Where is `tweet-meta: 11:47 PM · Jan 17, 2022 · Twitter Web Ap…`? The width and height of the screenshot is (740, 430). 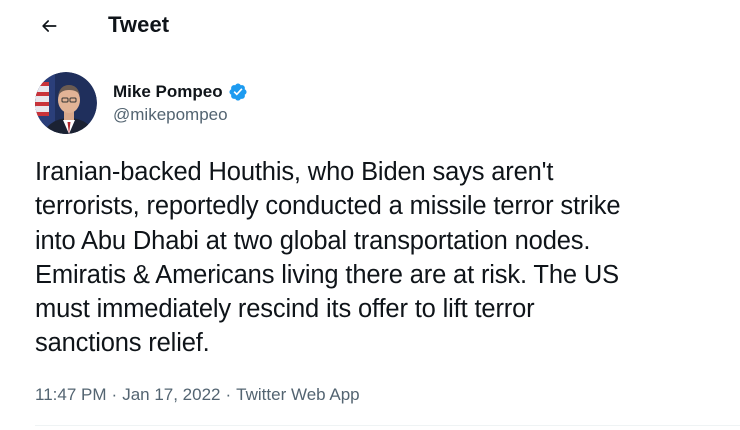
tweet-meta: 11:47 PM · Jan 17, 2022 · Twitter Web Ap… is located at coordinates (197, 395).